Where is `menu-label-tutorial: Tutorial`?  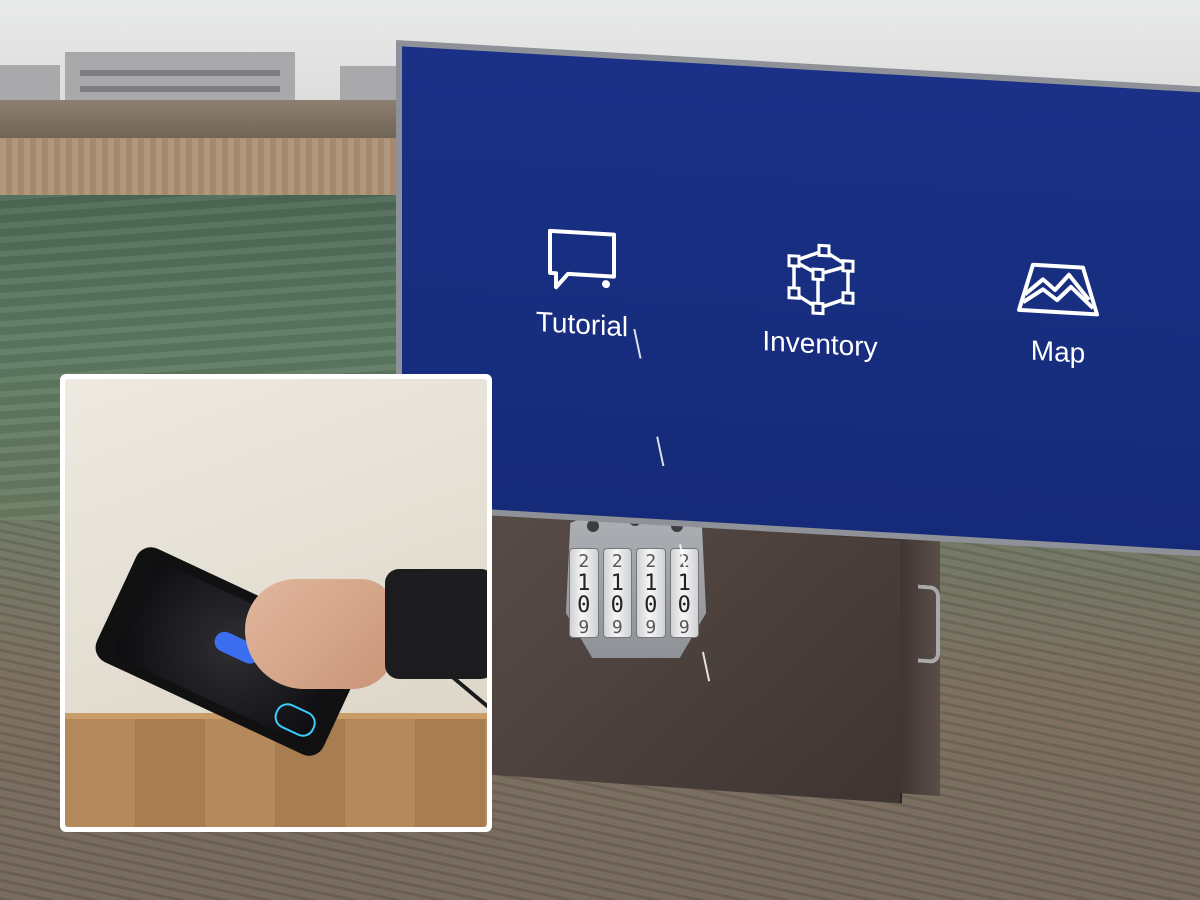 menu-label-tutorial: Tutorial is located at coordinates (582, 324).